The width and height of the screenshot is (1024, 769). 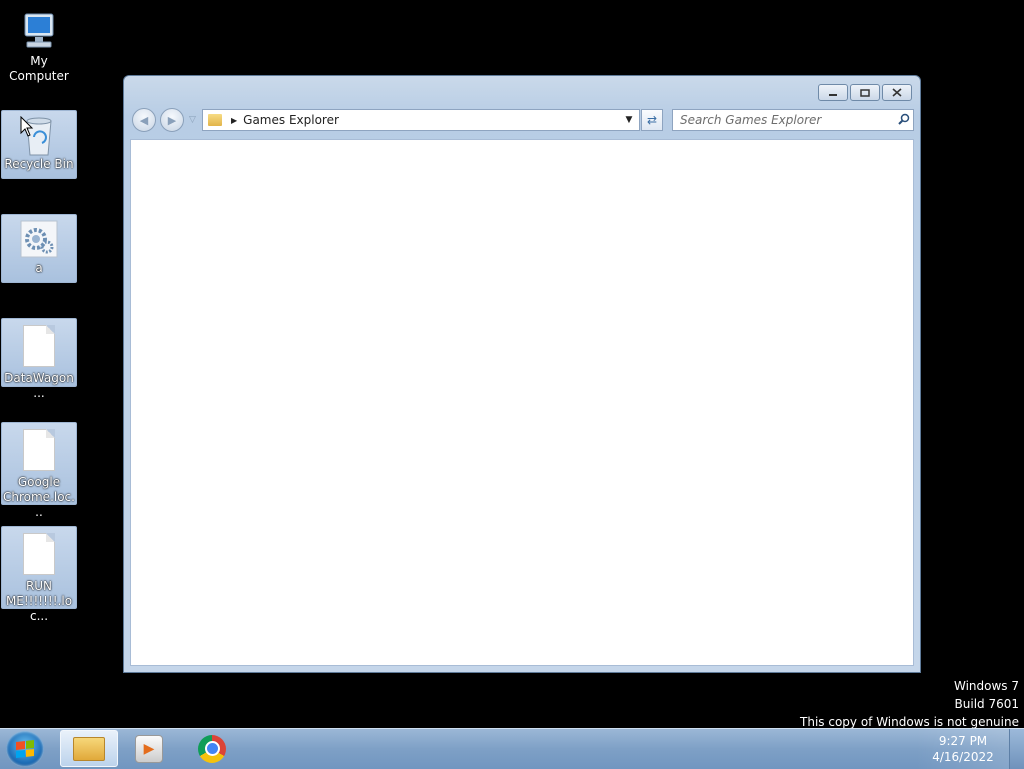 I want to click on close-icon, so click(x=897, y=92).